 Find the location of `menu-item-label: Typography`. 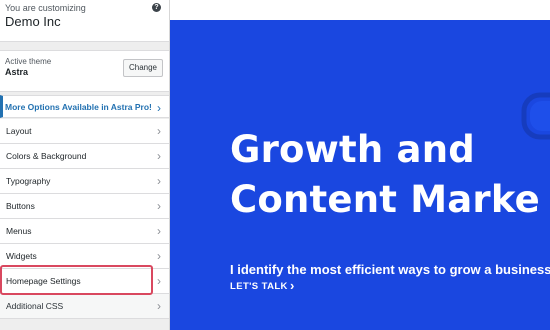

menu-item-label: Typography is located at coordinates (28, 181).